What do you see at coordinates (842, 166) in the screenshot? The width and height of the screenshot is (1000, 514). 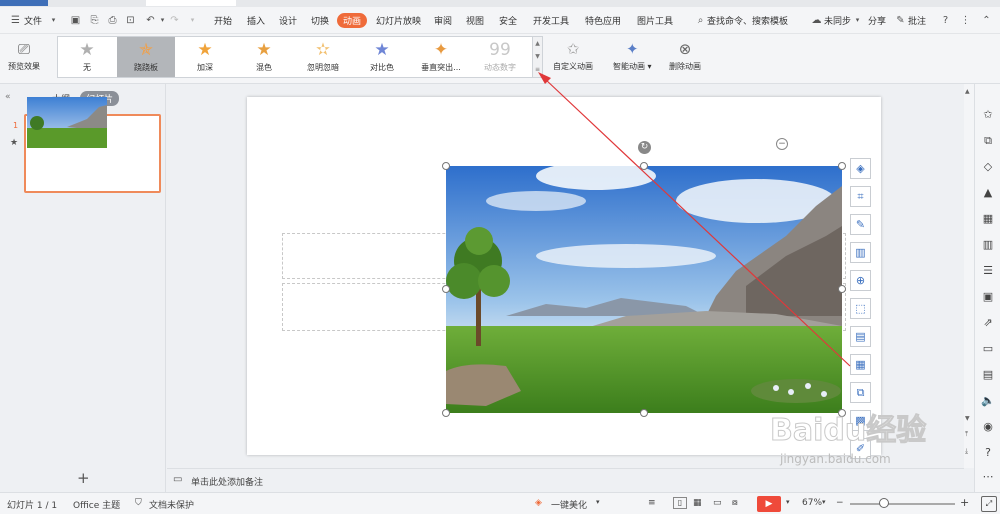 I see `resize-handle-ne` at bounding box center [842, 166].